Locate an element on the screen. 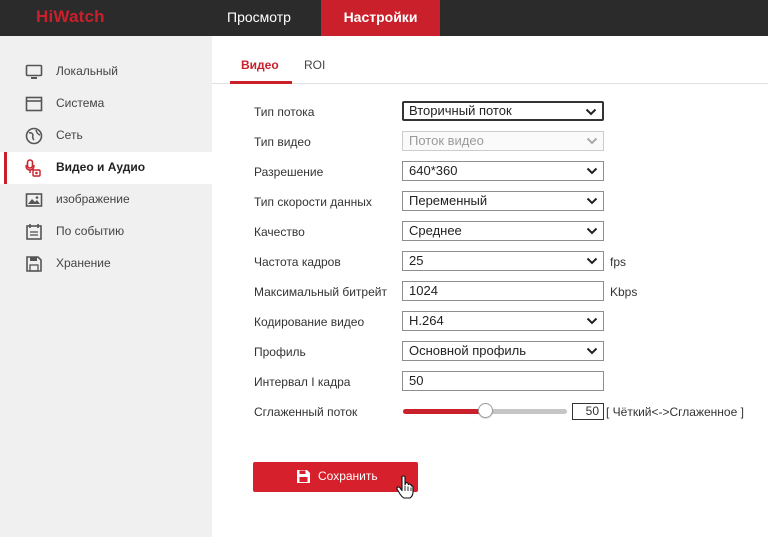  monitor-icon is located at coordinates (34, 71).